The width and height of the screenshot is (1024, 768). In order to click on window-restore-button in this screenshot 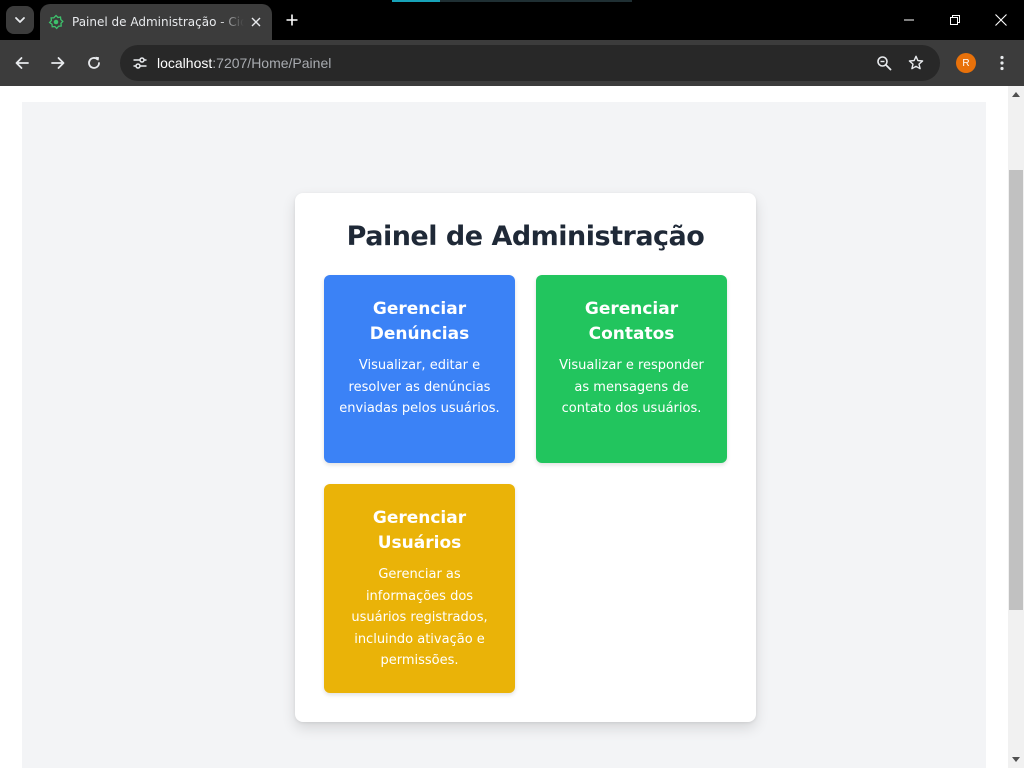, I will do `click(955, 20)`.